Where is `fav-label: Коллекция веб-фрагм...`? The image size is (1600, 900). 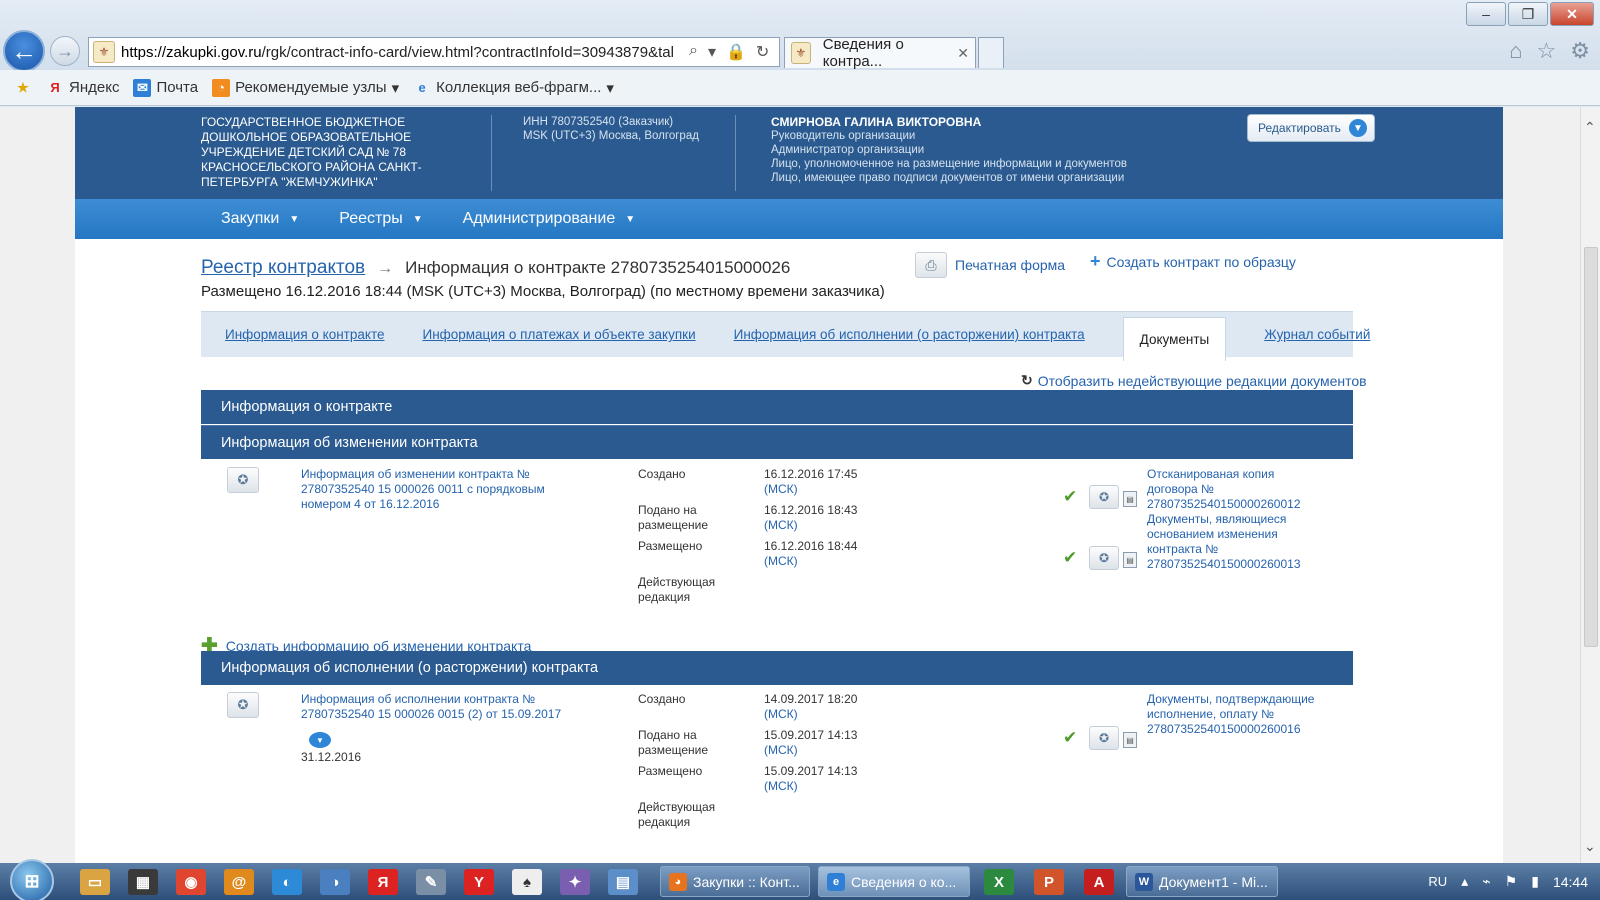 fav-label: Коллекция веб-фрагм... is located at coordinates (519, 87).